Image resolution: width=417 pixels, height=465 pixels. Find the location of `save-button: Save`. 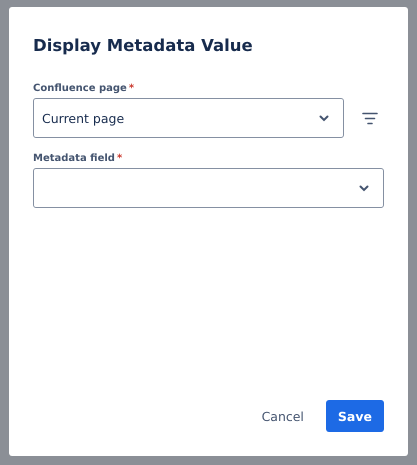

save-button: Save is located at coordinates (355, 416).